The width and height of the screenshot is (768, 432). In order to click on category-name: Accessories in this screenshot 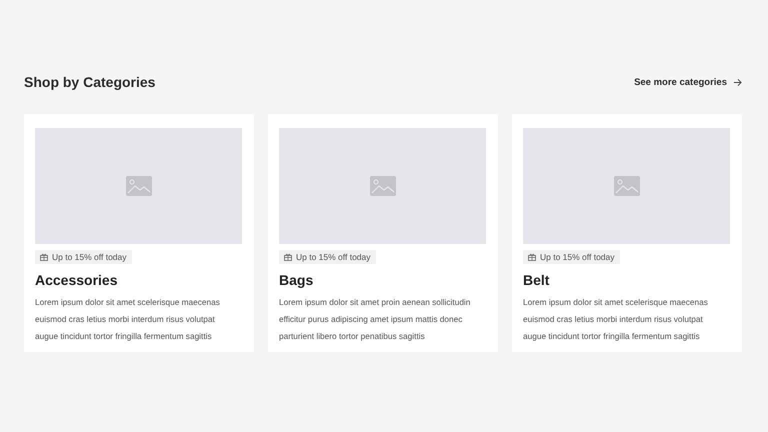, I will do `click(77, 280)`.